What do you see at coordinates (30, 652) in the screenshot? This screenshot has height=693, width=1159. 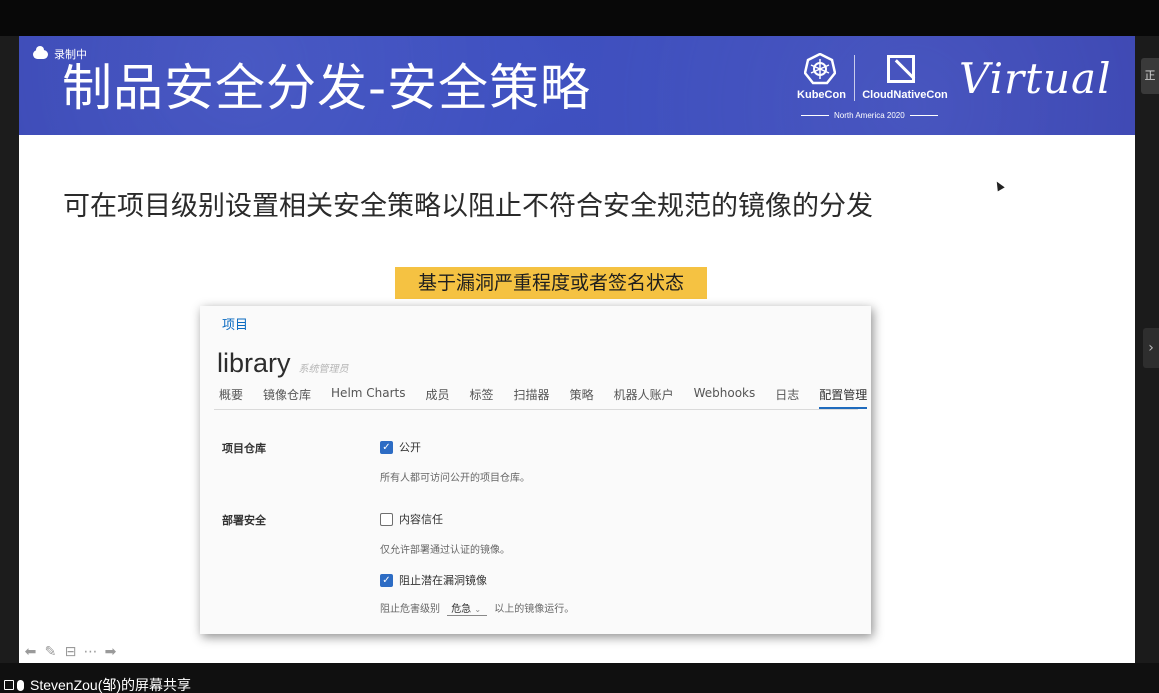 I see `arrow-left-icon: ⬅` at bounding box center [30, 652].